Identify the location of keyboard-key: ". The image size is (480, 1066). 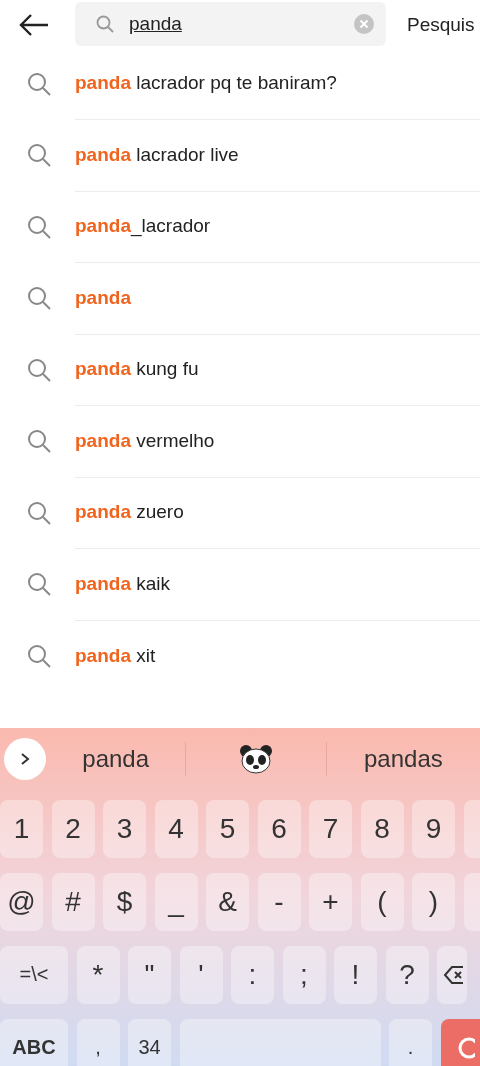
(149, 974).